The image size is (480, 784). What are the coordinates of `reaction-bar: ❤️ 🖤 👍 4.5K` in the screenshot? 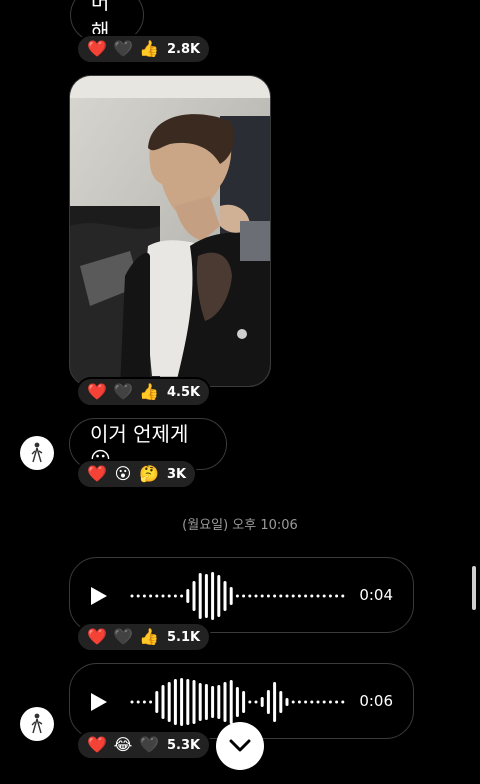 It's located at (144, 392).